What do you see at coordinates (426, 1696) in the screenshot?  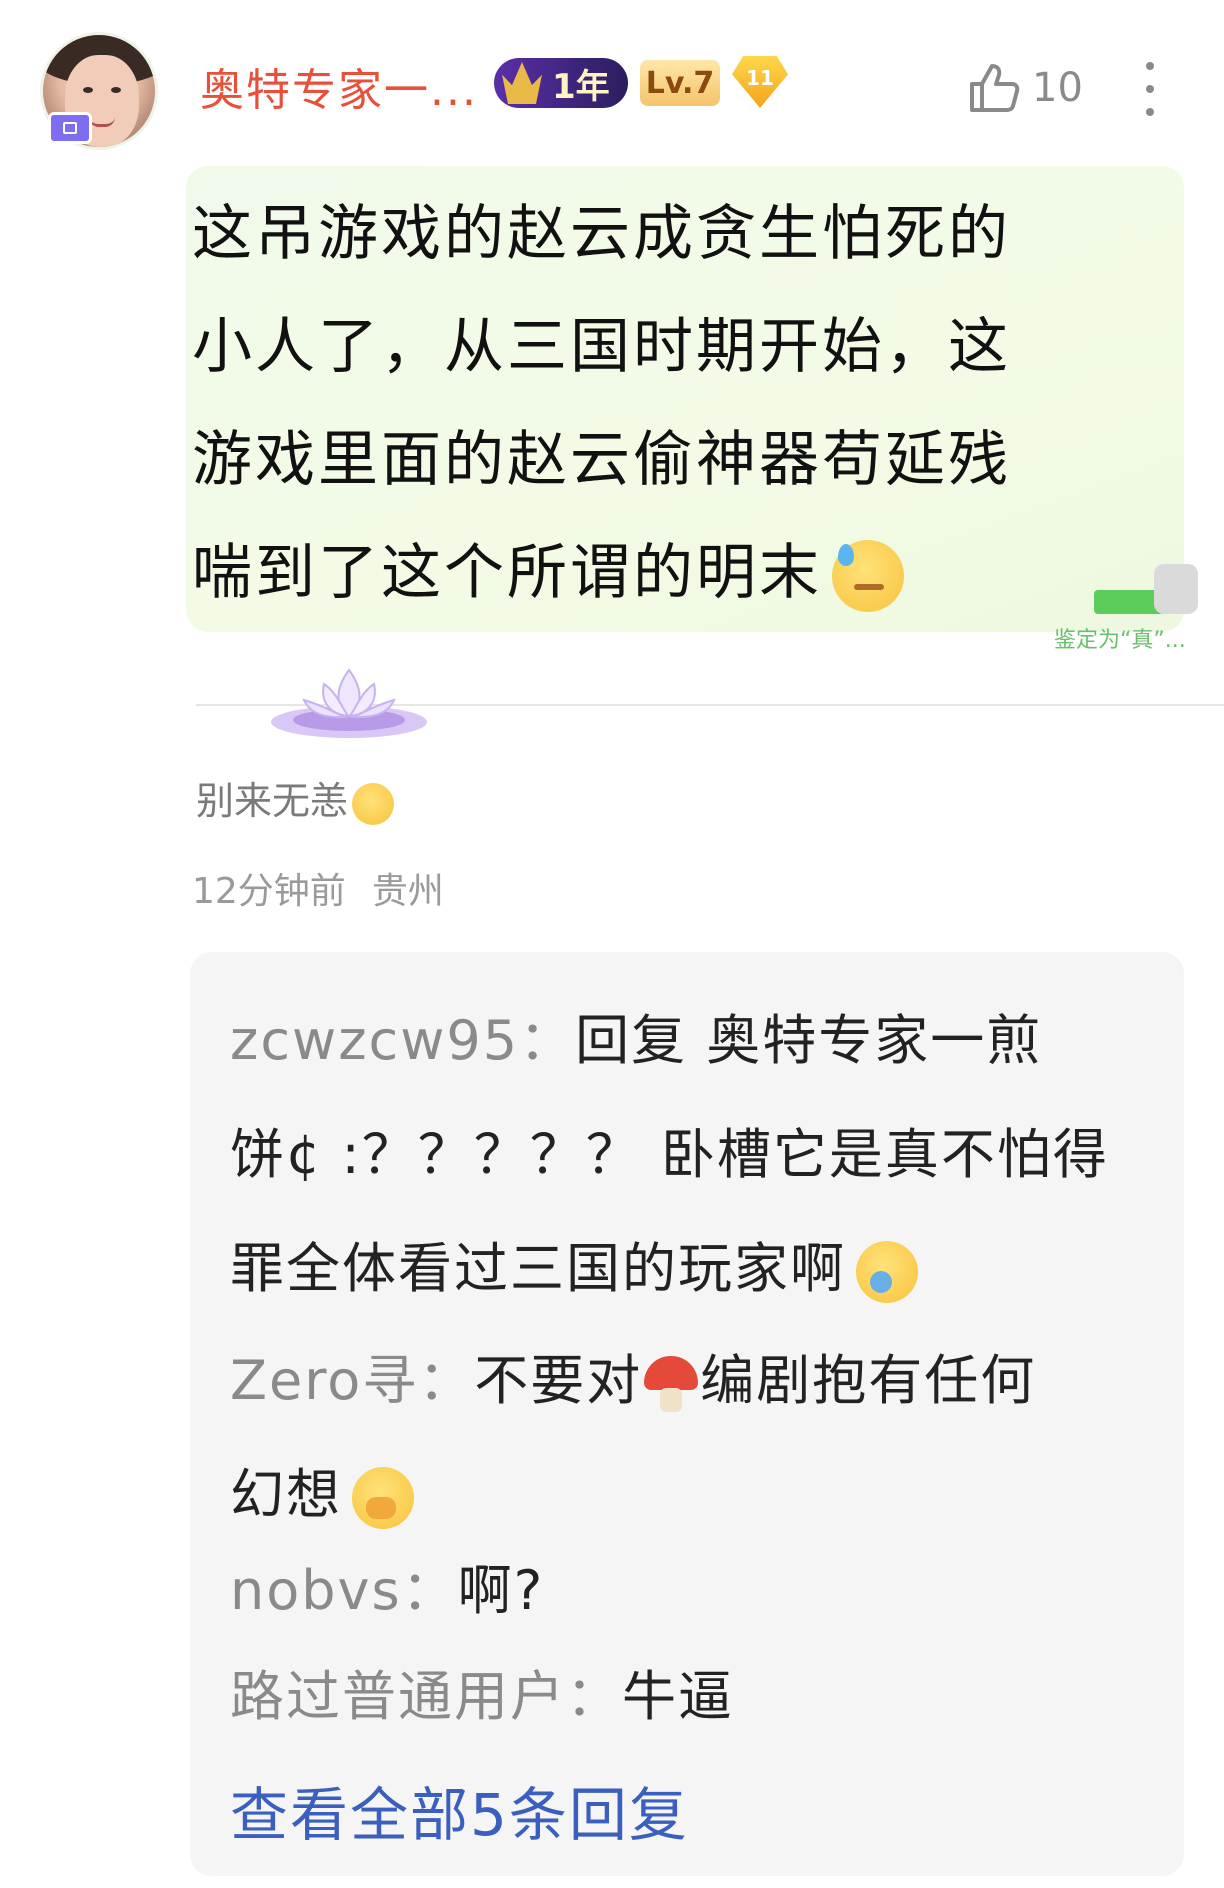 I see `reply-author: 路过普通用户：` at bounding box center [426, 1696].